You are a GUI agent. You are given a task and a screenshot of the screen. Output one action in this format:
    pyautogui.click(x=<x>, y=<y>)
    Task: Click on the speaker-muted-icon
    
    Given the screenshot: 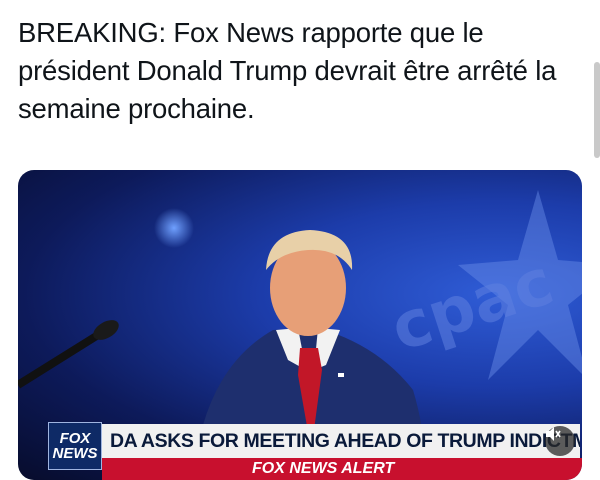 What is the action you would take?
    pyautogui.click(x=553, y=434)
    